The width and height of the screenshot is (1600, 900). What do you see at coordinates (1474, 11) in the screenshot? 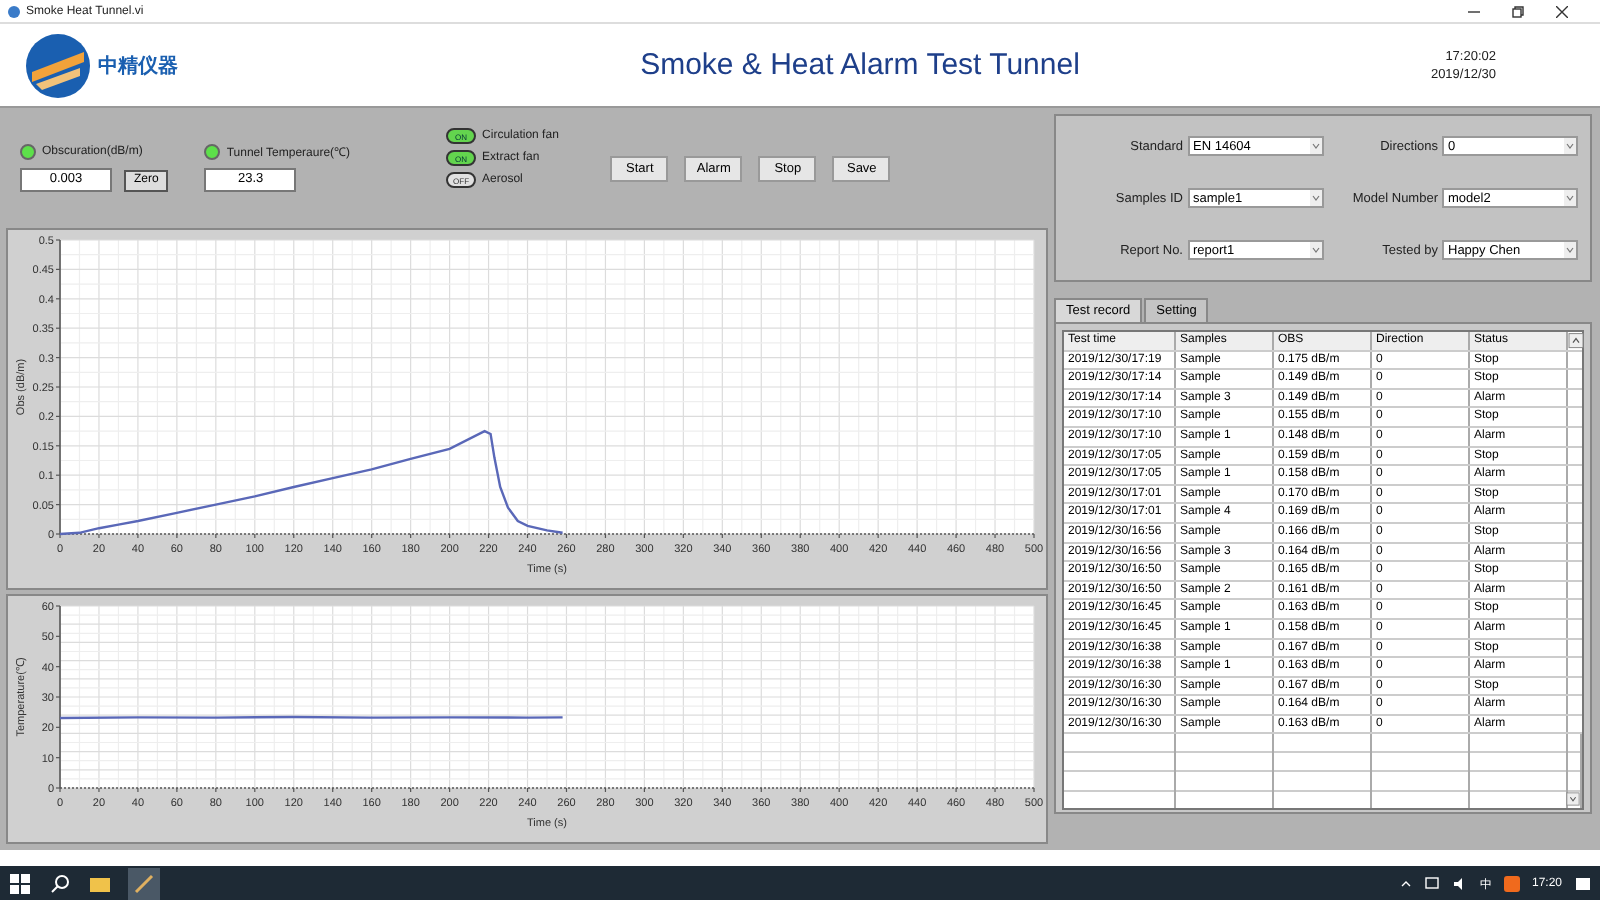
I see `minimize-icon` at bounding box center [1474, 11].